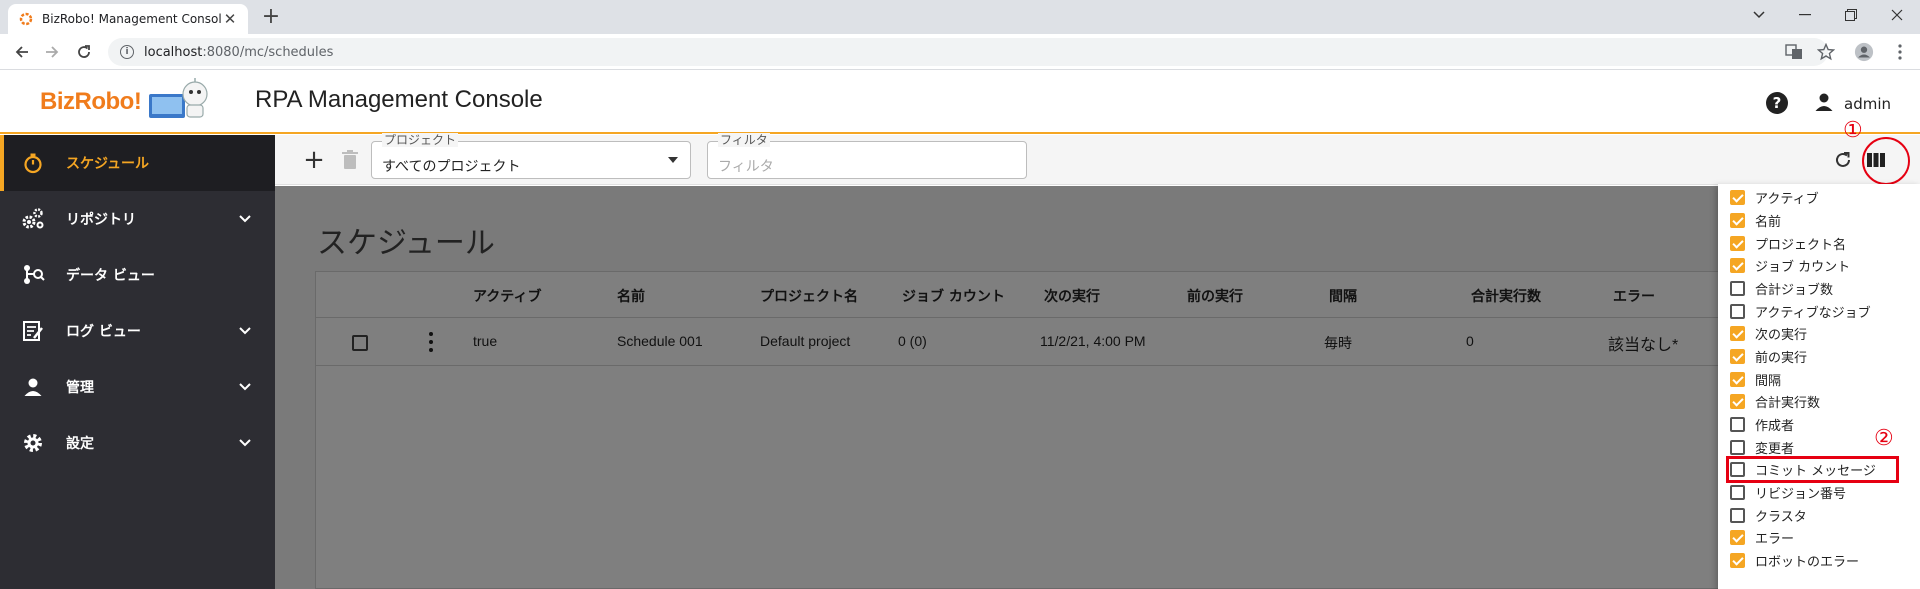  What do you see at coordinates (84, 52) in the screenshot?
I see `reload-icon` at bounding box center [84, 52].